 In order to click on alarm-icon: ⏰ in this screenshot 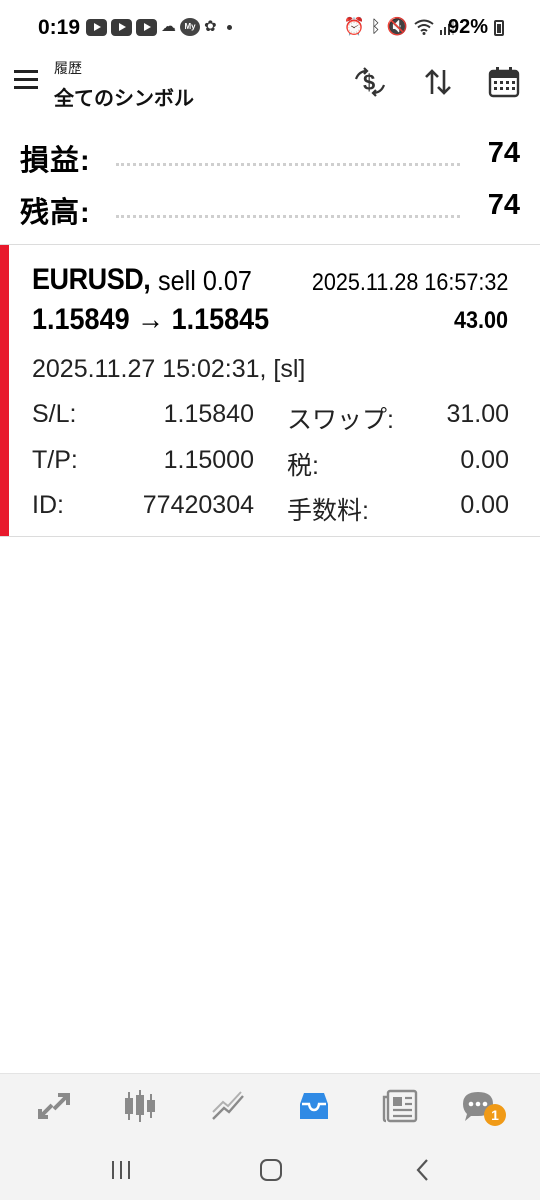, I will do `click(354, 26)`.